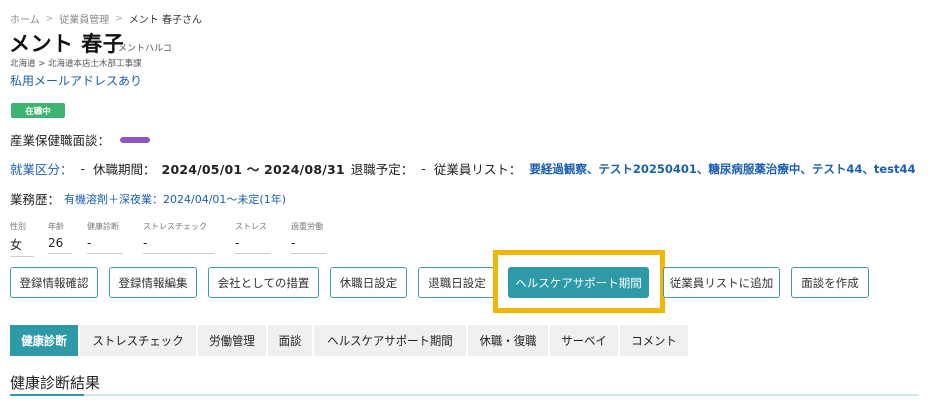 This screenshot has height=404, width=929. I want to click on tab-labor-management: 労働管理, so click(232, 340).